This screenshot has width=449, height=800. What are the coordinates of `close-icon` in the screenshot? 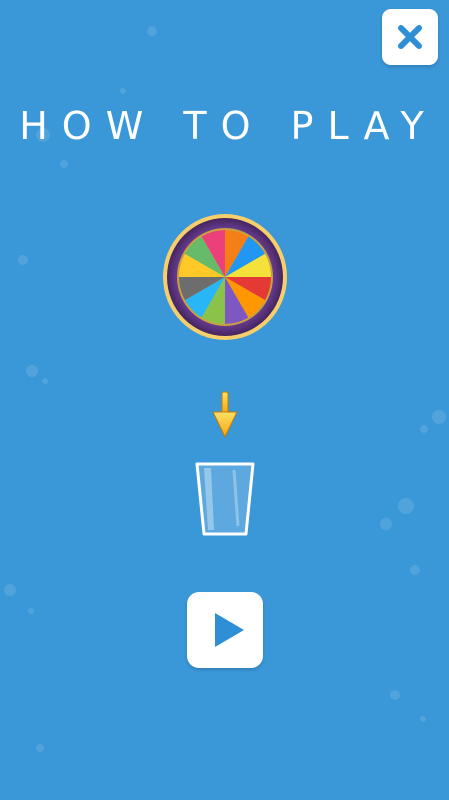 It's located at (410, 37).